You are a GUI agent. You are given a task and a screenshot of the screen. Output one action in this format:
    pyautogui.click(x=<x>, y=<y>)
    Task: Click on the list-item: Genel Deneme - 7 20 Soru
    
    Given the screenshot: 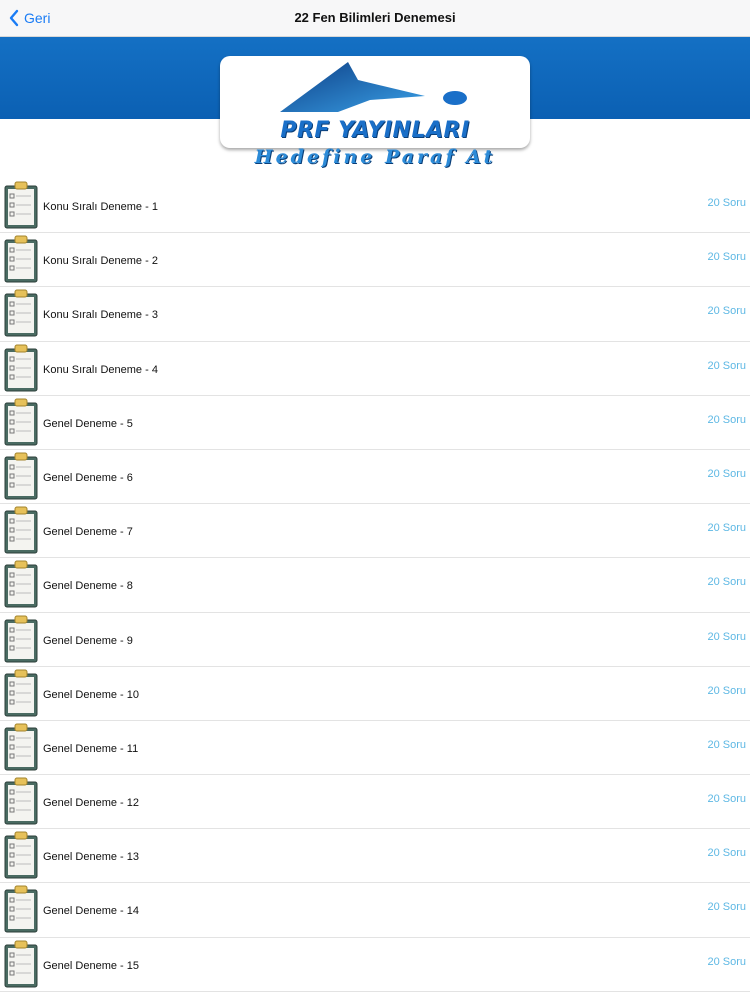 What is the action you would take?
    pyautogui.click(x=375, y=531)
    